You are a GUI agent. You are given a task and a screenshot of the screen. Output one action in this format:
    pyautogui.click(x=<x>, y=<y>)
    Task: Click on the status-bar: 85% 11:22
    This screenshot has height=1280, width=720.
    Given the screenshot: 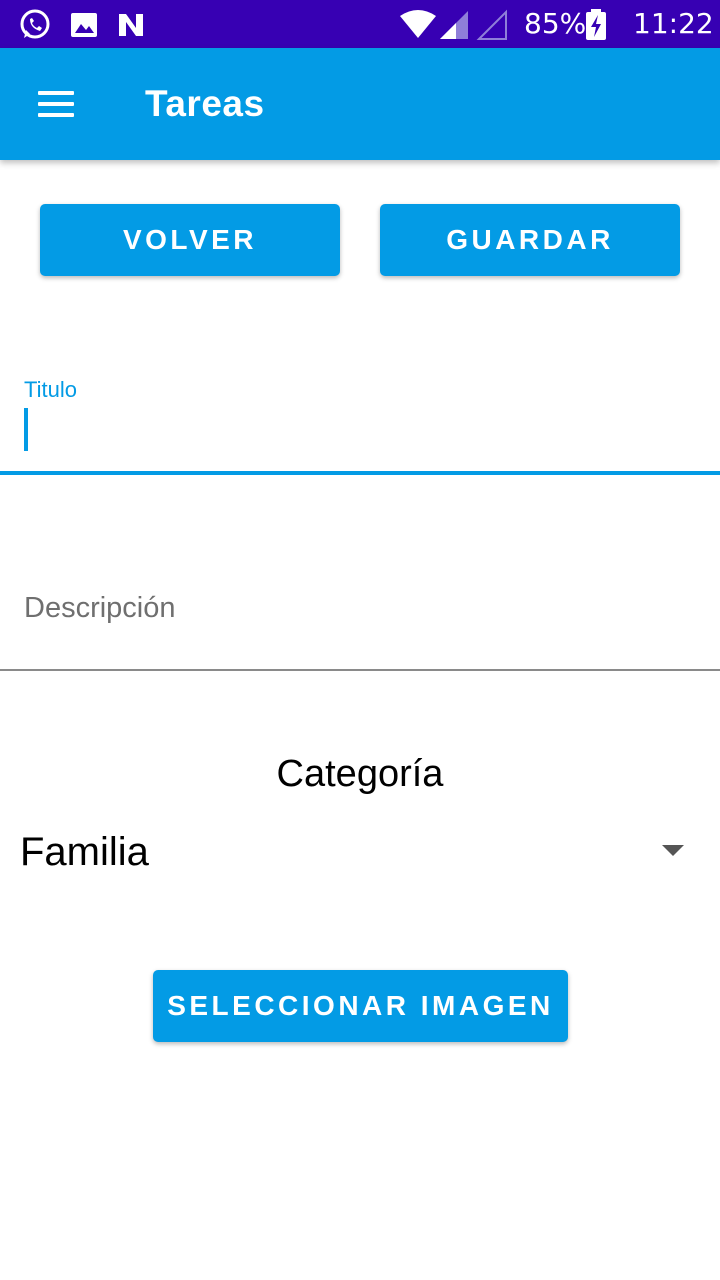 What is the action you would take?
    pyautogui.click(x=360, y=24)
    